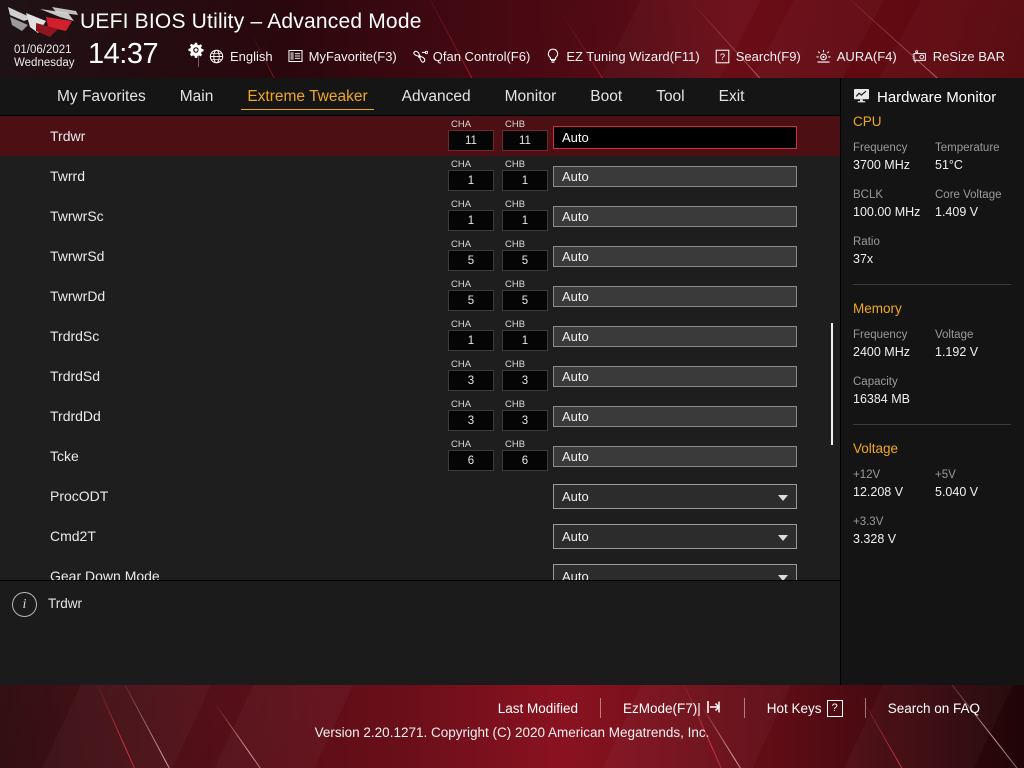  I want to click on hw-stat-key: Voltage, so click(954, 335).